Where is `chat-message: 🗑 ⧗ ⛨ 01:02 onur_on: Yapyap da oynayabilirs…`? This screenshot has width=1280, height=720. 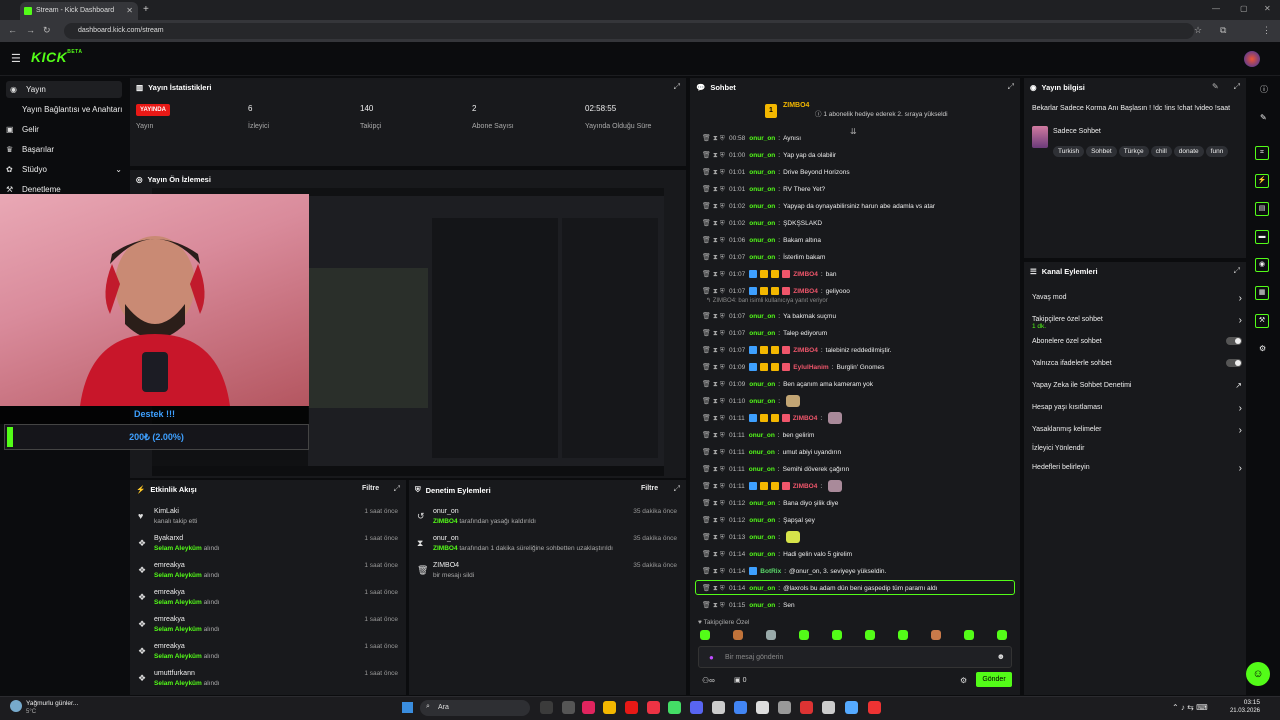 chat-message: 🗑 ⧗ ⛨ 01:02 onur_on: Yapyap da oynayabilirs… is located at coordinates (818, 206).